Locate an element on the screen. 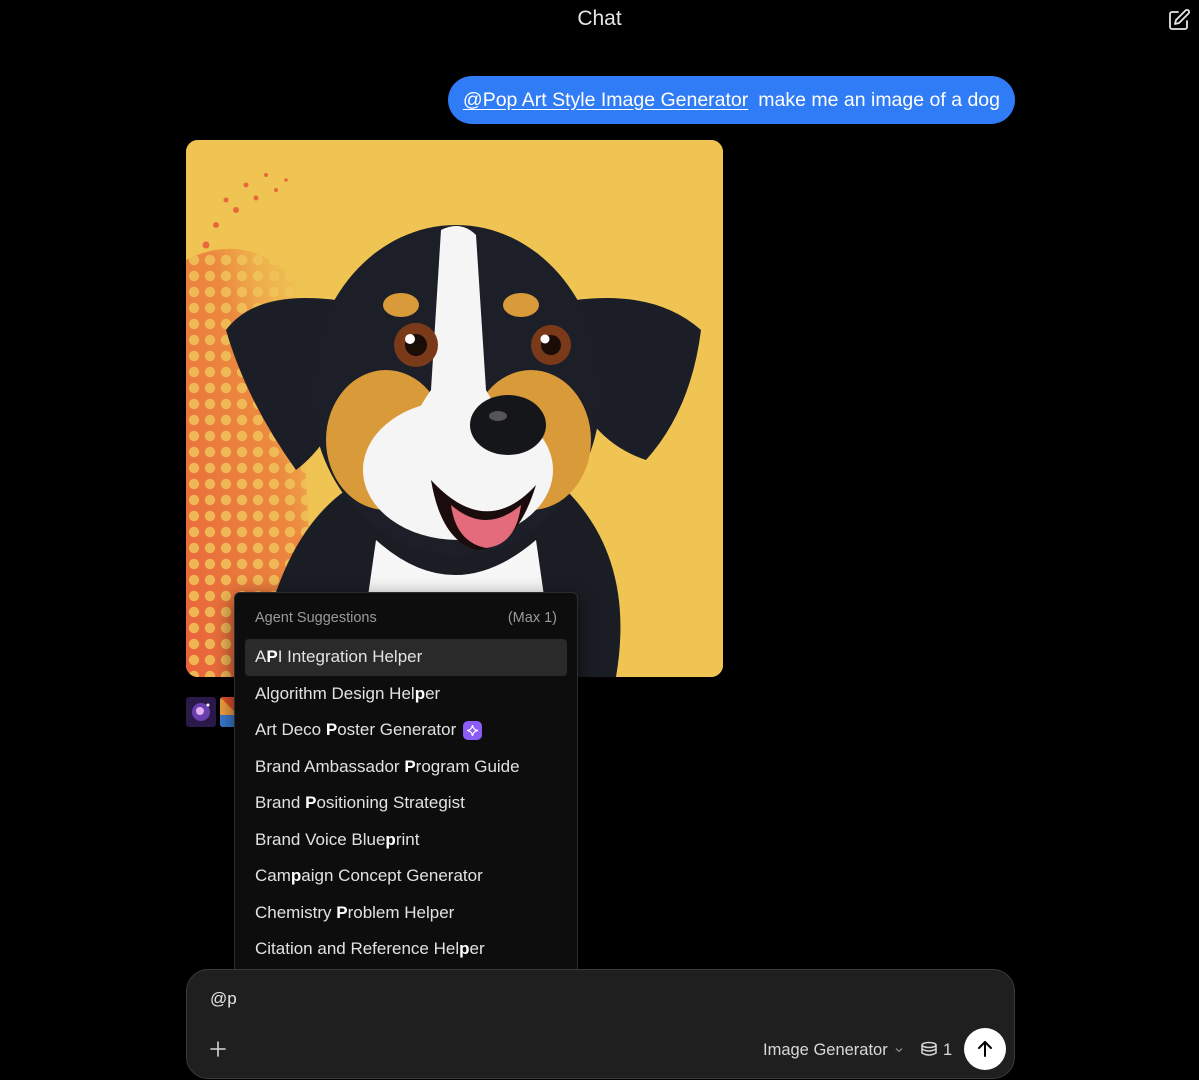  sparkle-icon is located at coordinates (473, 730).